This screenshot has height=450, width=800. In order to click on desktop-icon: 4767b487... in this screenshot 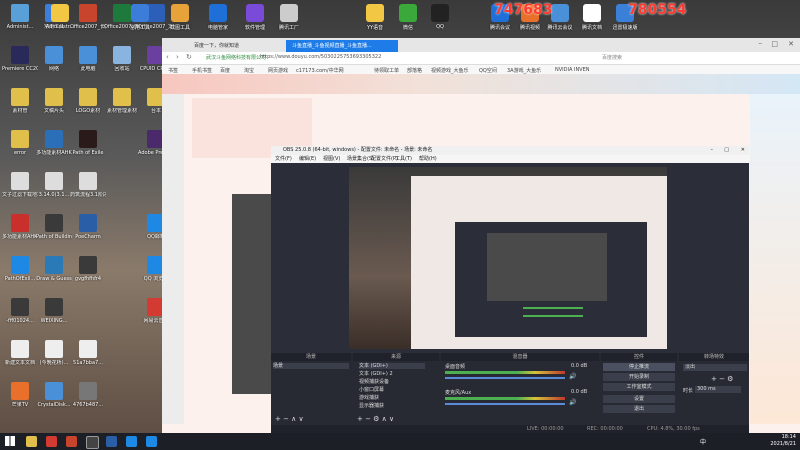, I will do `click(88, 395)`.